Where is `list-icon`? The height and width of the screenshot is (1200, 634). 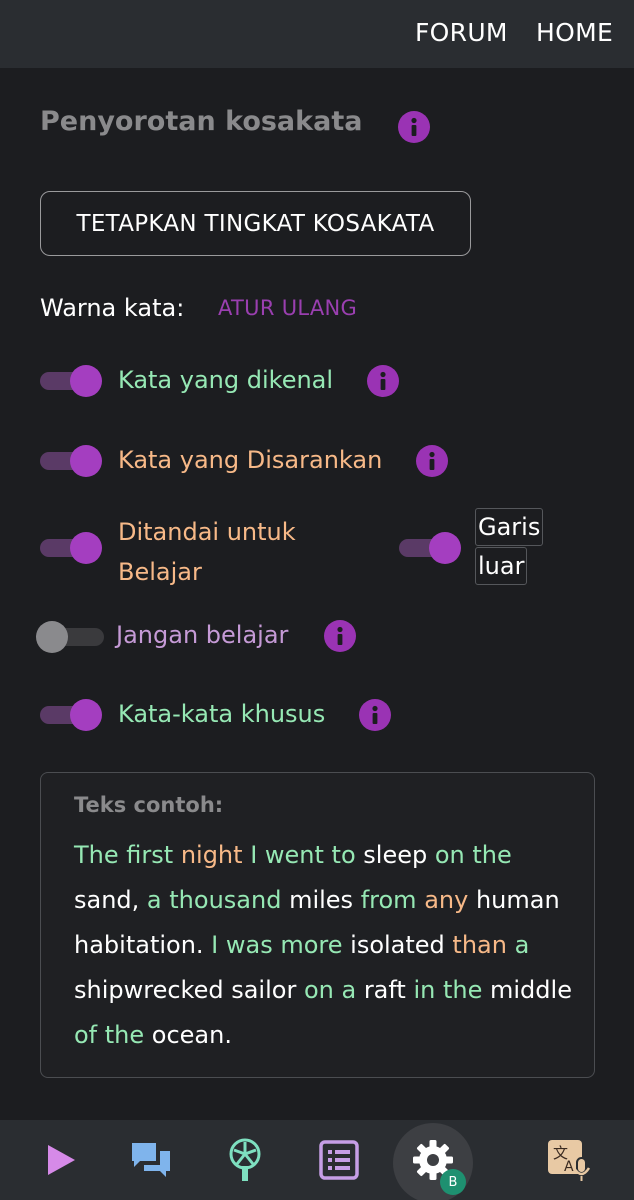
list-icon is located at coordinates (339, 1160).